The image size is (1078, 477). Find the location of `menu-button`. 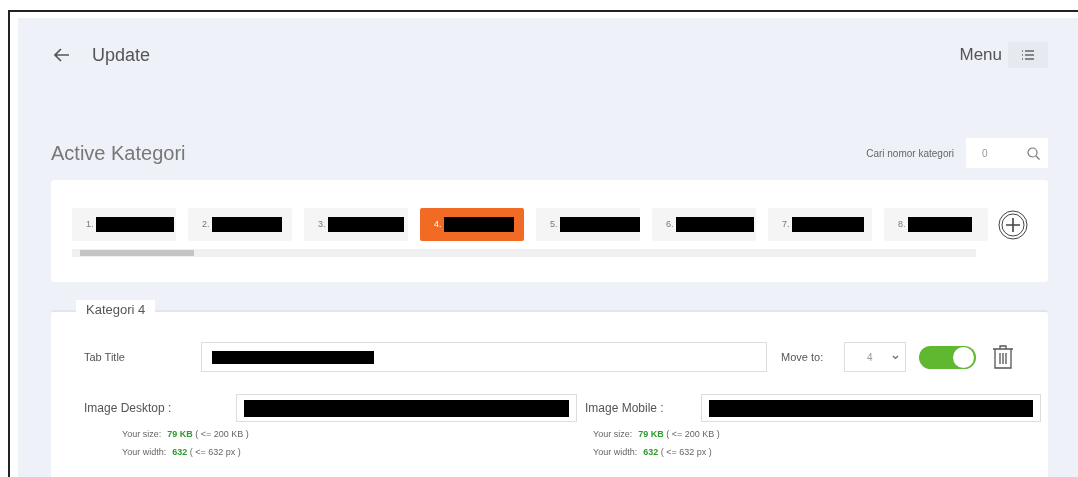

menu-button is located at coordinates (1028, 55).